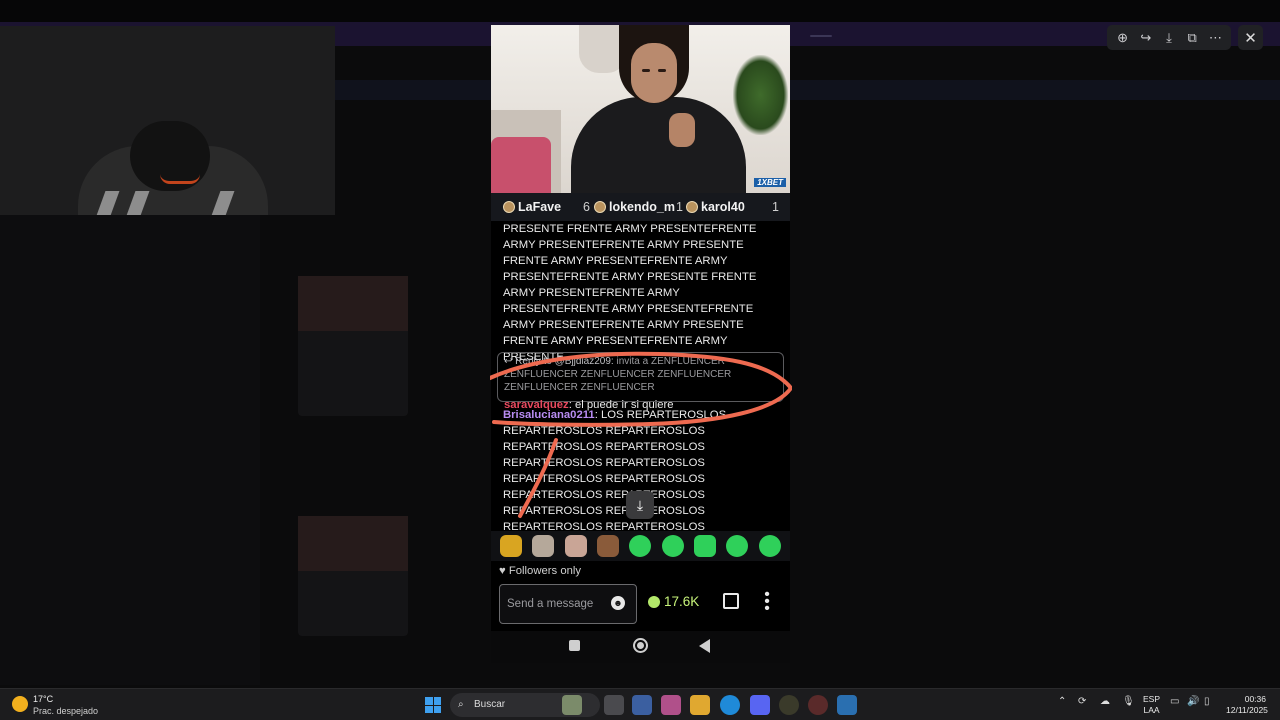 The image size is (1280, 720). What do you see at coordinates (1174, 701) in the screenshot?
I see `network-icon: ▭` at bounding box center [1174, 701].